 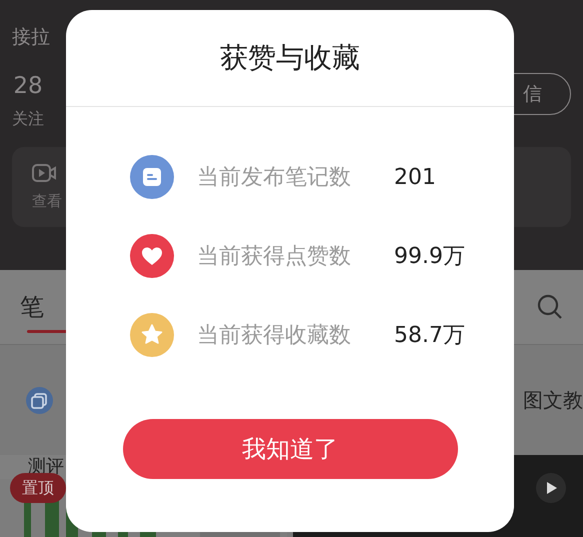 I want to click on collection-title: 图文教, so click(x=553, y=400).